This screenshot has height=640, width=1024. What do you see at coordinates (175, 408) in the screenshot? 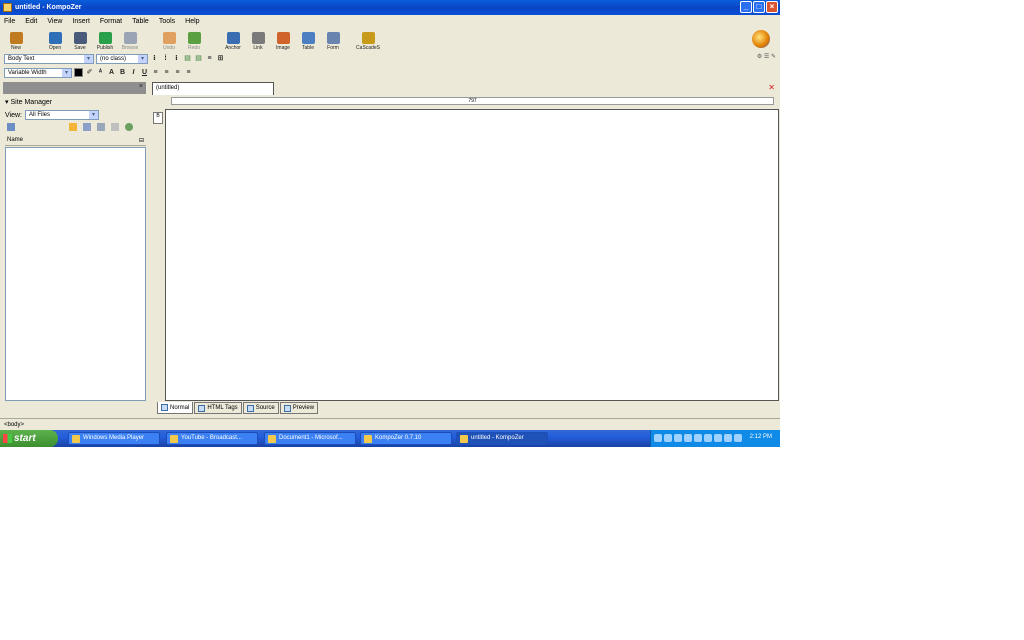
I see `tab-normal: Normal` at bounding box center [175, 408].